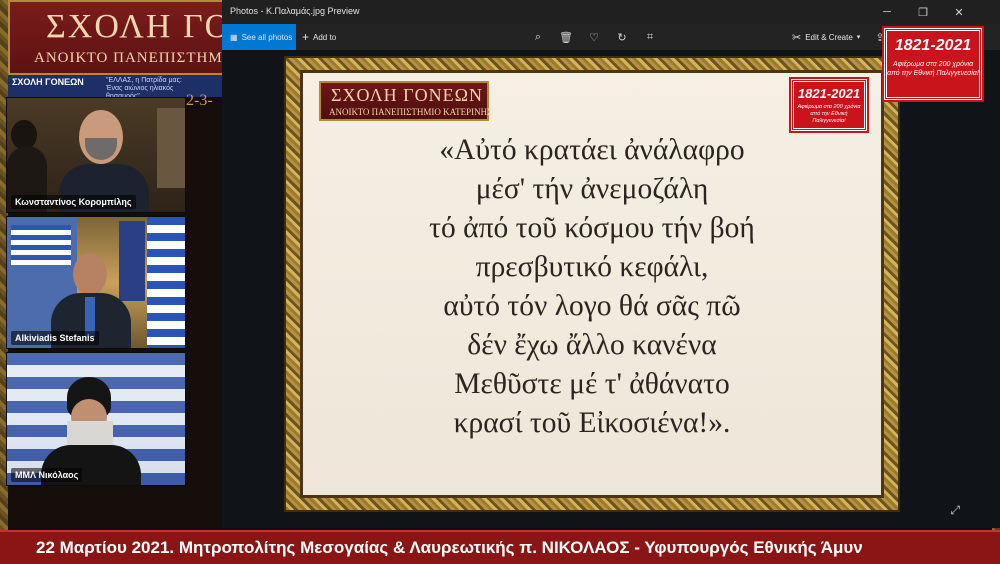 The width and height of the screenshot is (1000, 564). I want to click on chevron-down-icon: ▾, so click(858, 37).